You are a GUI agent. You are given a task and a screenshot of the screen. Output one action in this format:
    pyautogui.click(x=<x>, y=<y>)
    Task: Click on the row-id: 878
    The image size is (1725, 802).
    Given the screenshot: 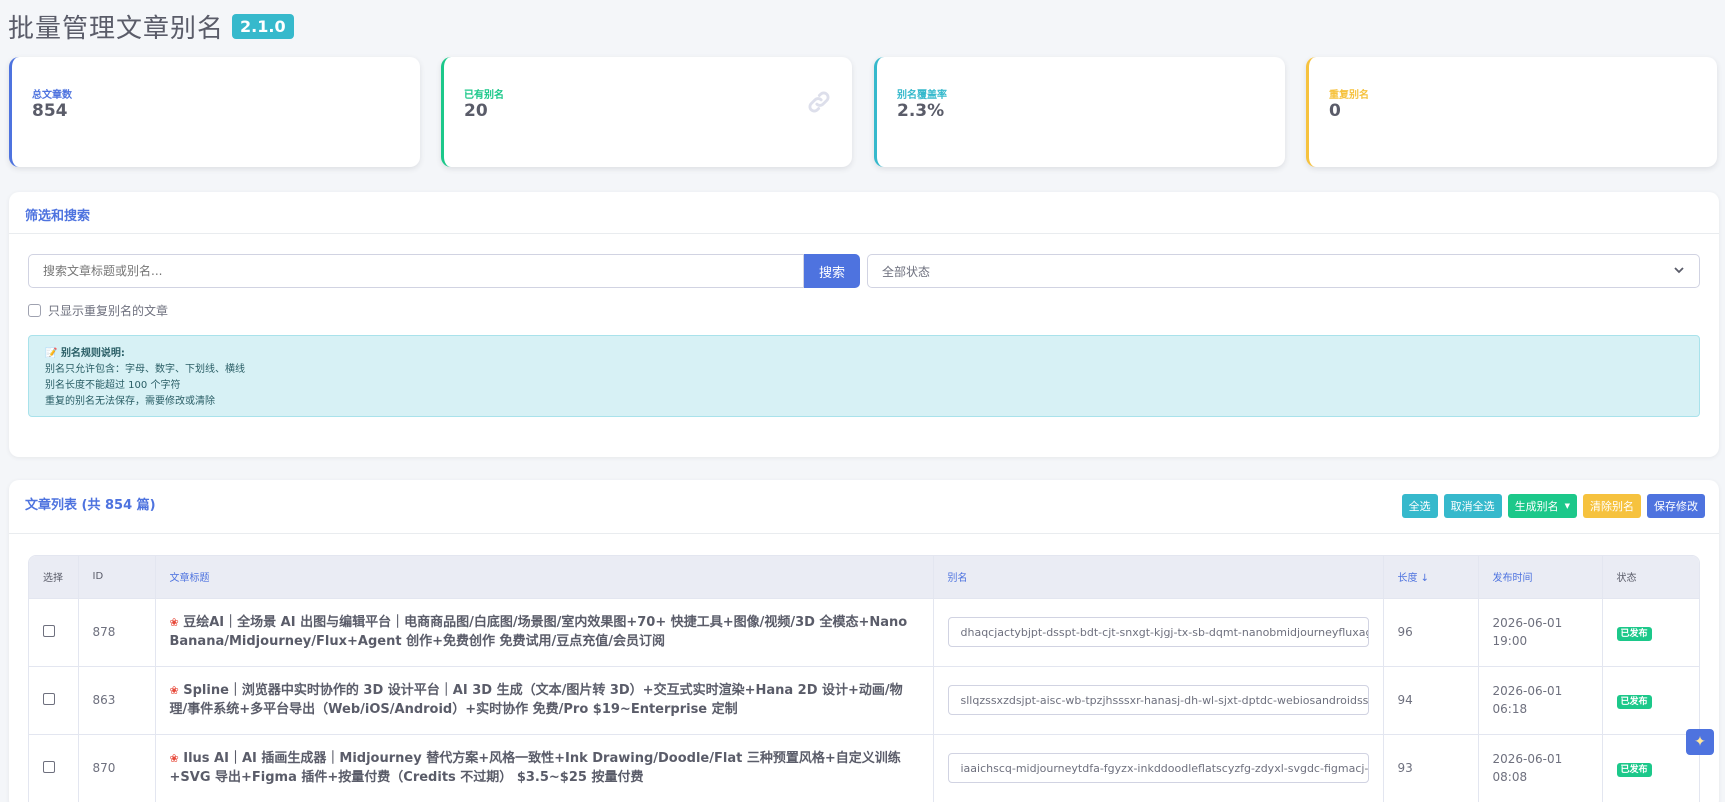 What is the action you would take?
    pyautogui.click(x=117, y=631)
    